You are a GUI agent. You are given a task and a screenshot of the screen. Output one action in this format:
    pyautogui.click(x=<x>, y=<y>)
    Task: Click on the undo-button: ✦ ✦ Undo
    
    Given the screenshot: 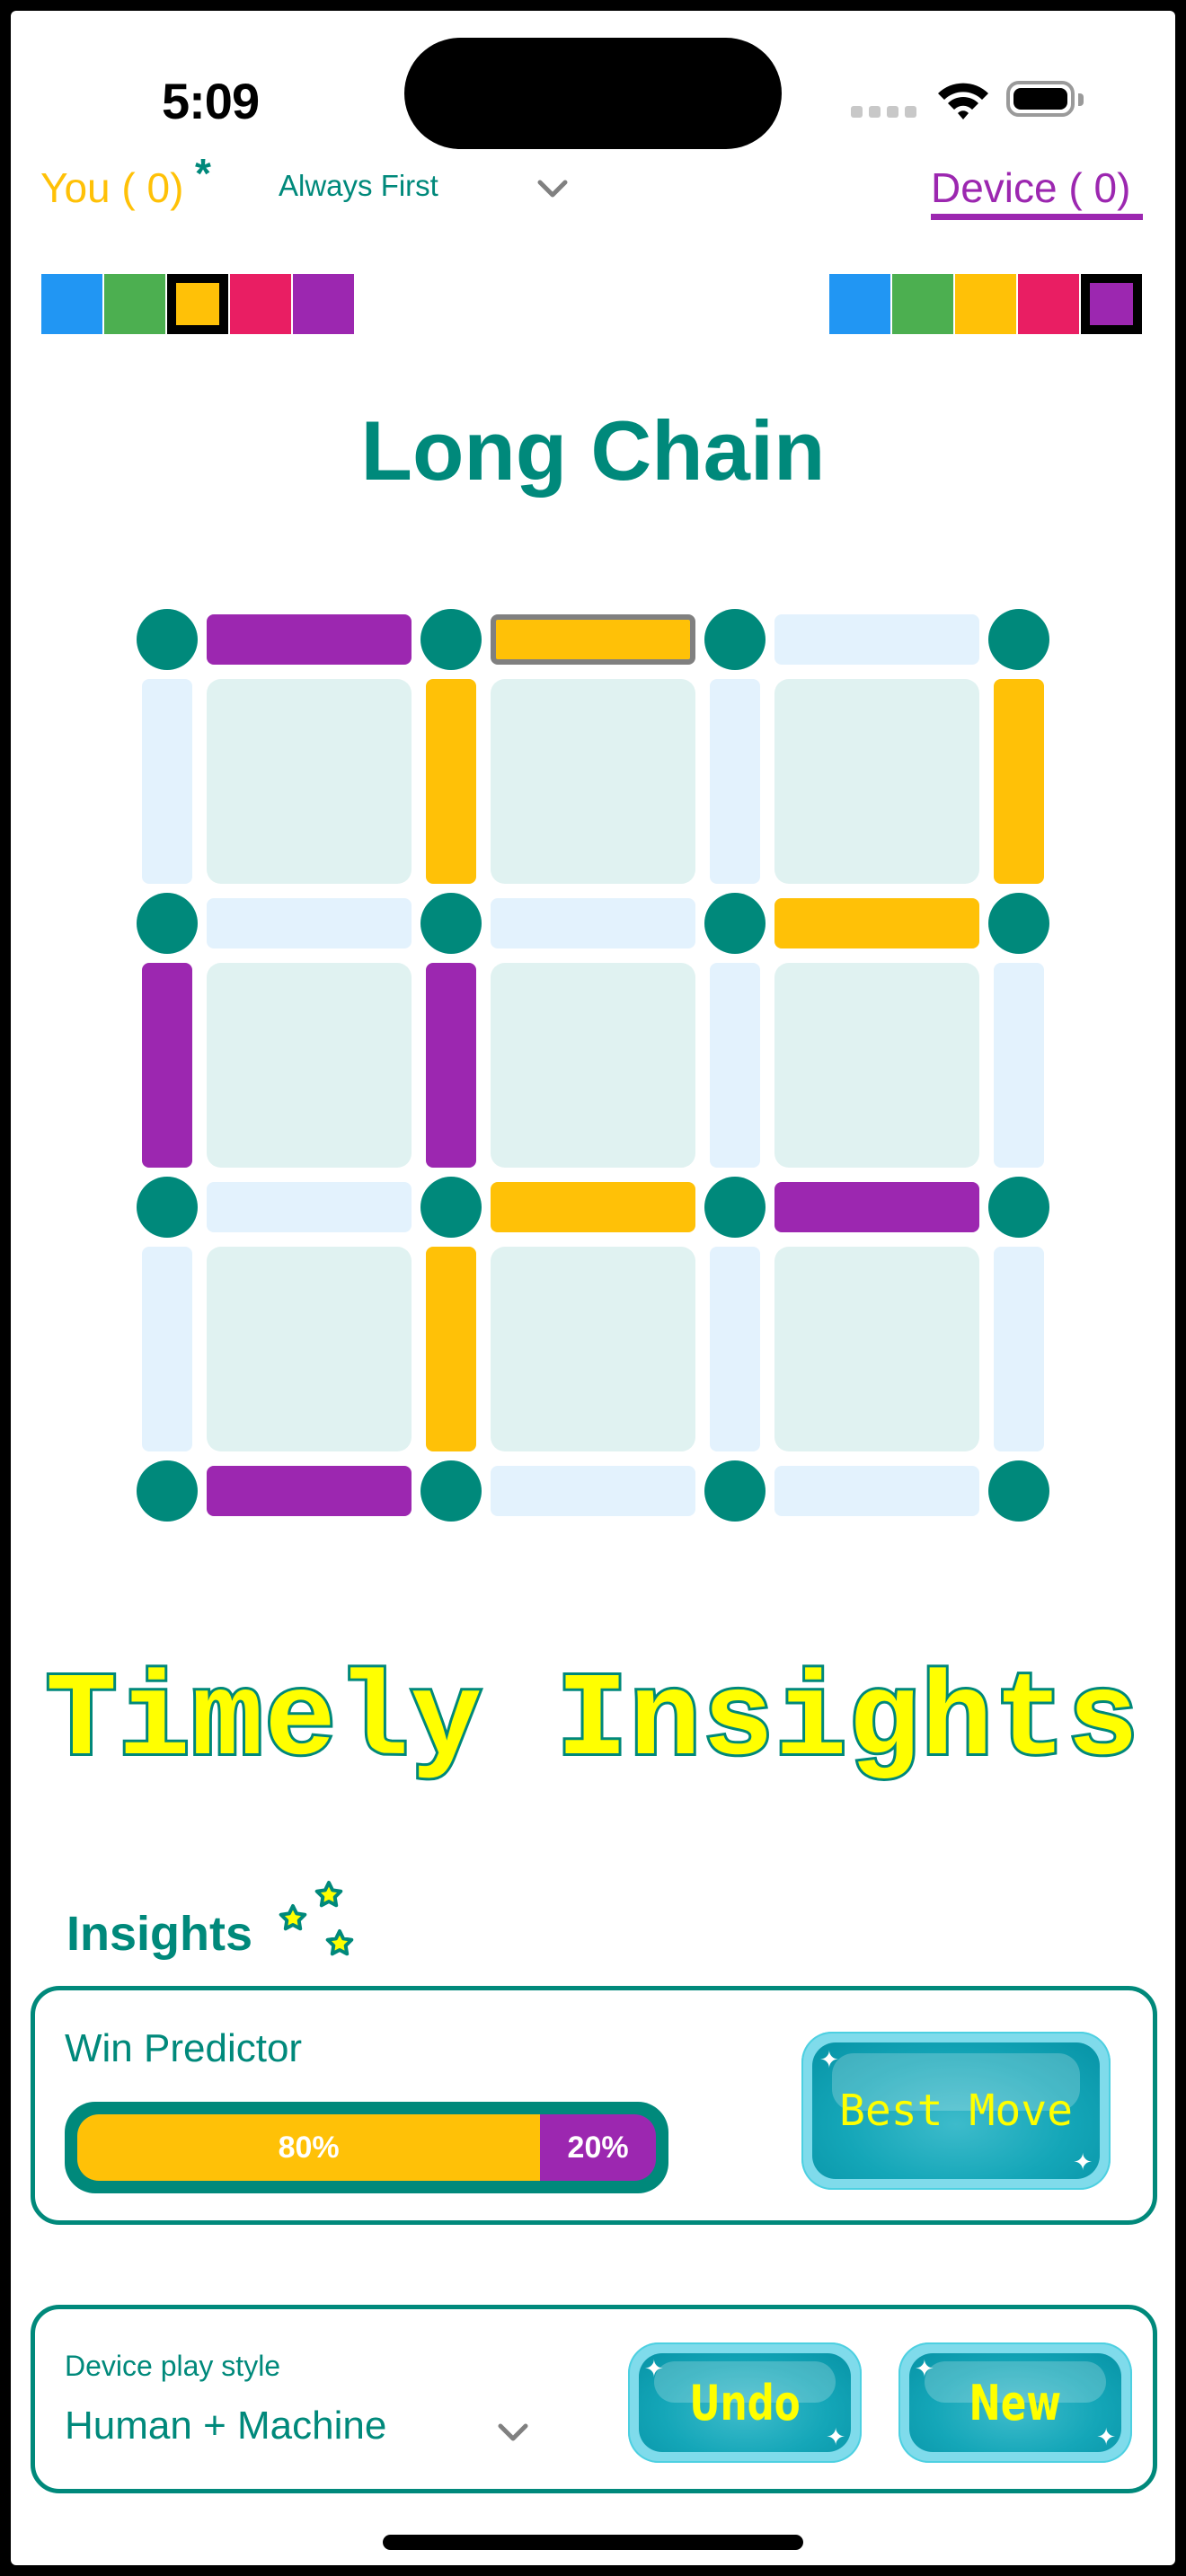 What is the action you would take?
    pyautogui.click(x=745, y=2402)
    